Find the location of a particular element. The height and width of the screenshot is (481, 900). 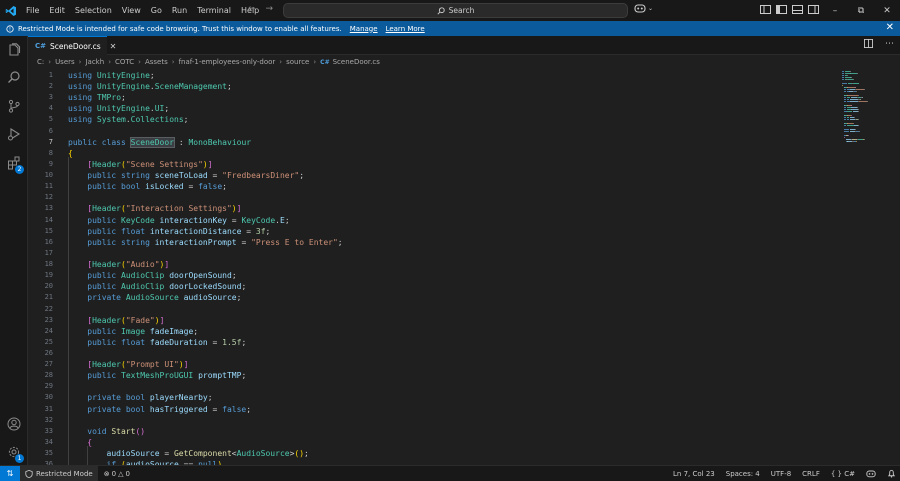

banner-close-icon: ✕ is located at coordinates (890, 27).